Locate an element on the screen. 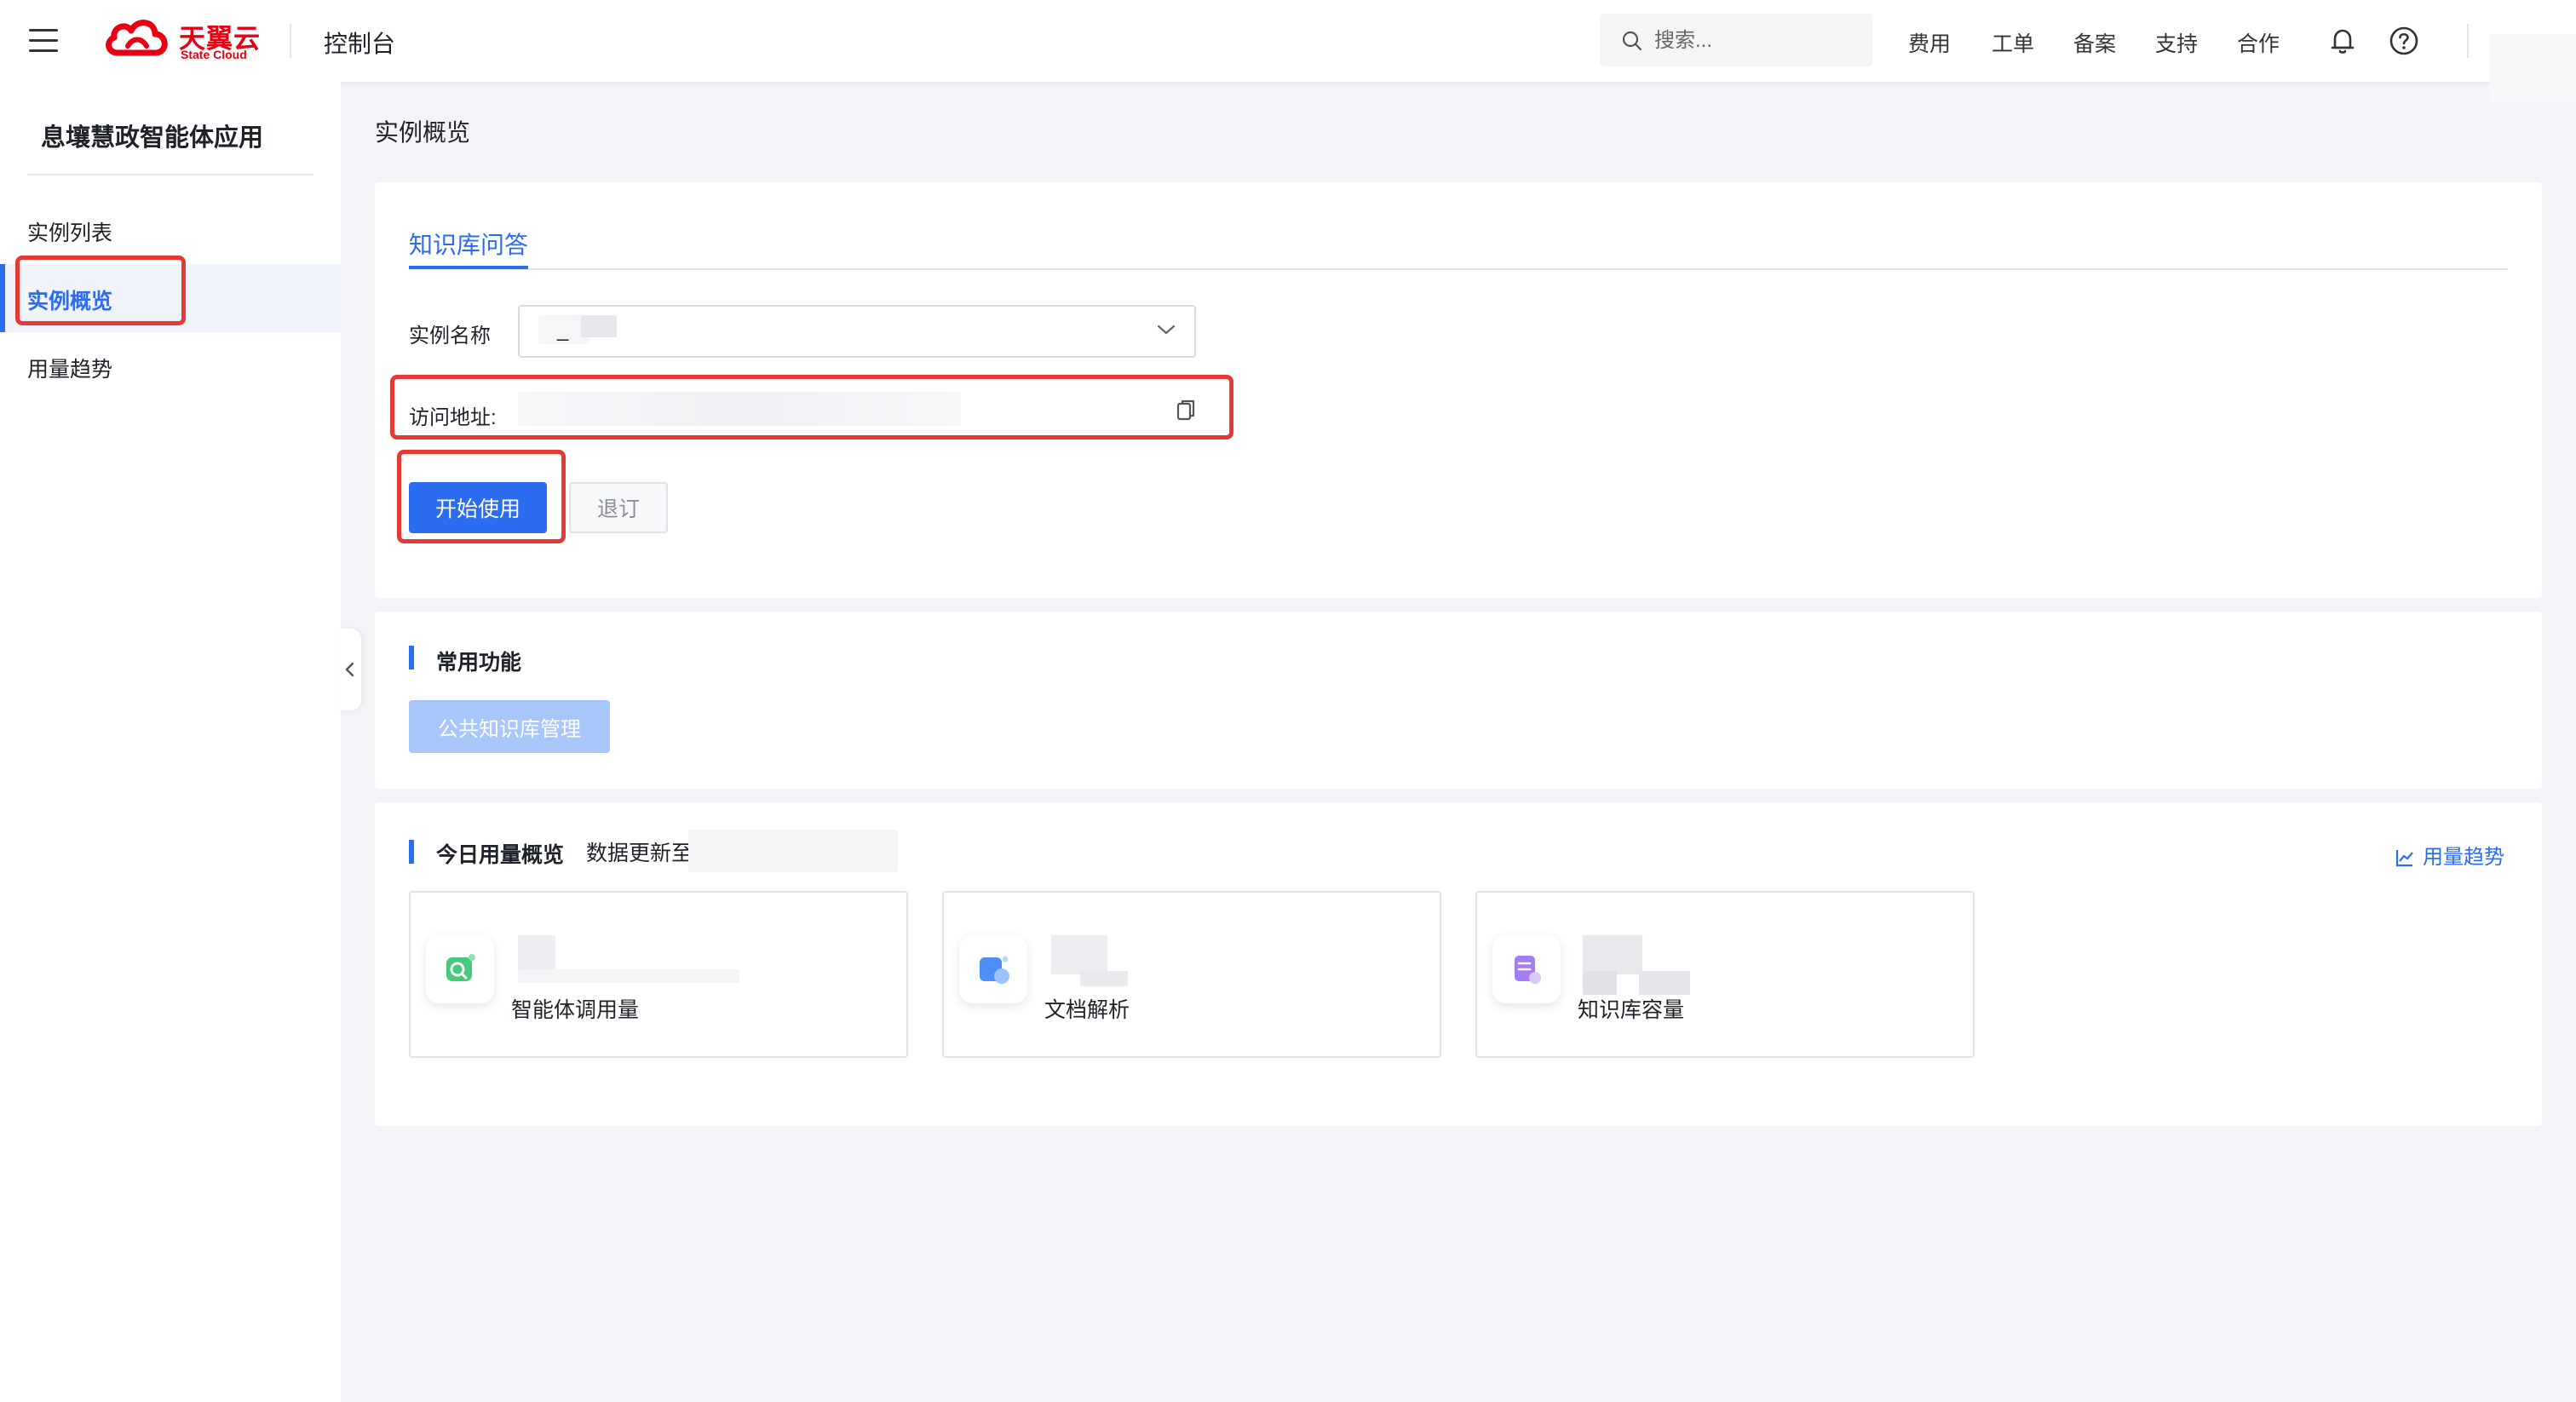  stat-label: 知识库容量 is located at coordinates (1632, 1010).